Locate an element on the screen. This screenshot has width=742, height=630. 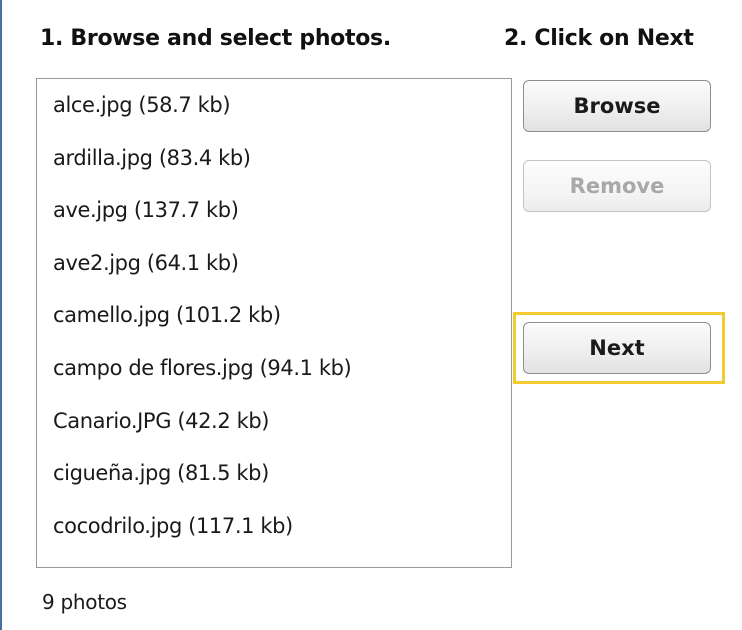
remove-button: Remove is located at coordinates (617, 186).